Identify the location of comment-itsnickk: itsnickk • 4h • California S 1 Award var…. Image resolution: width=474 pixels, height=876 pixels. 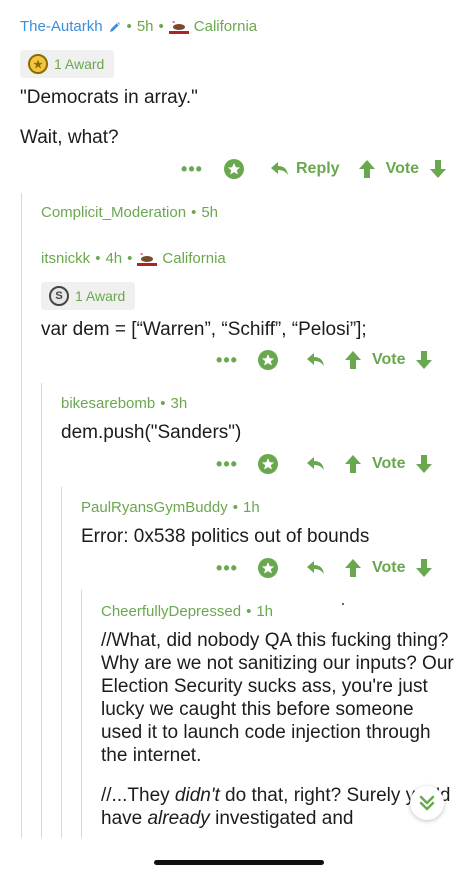
(251, 304).